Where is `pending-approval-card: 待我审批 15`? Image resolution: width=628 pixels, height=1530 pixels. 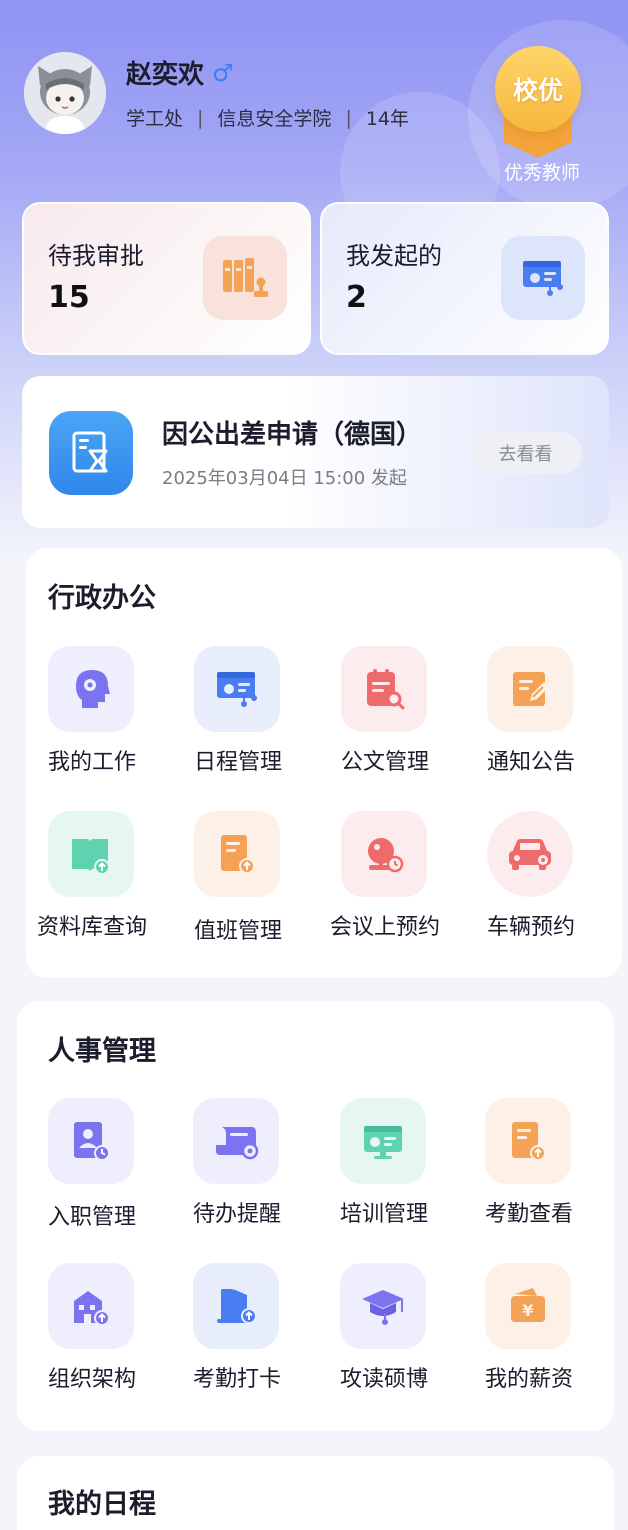 pending-approval-card: 待我审批 15 is located at coordinates (166, 278).